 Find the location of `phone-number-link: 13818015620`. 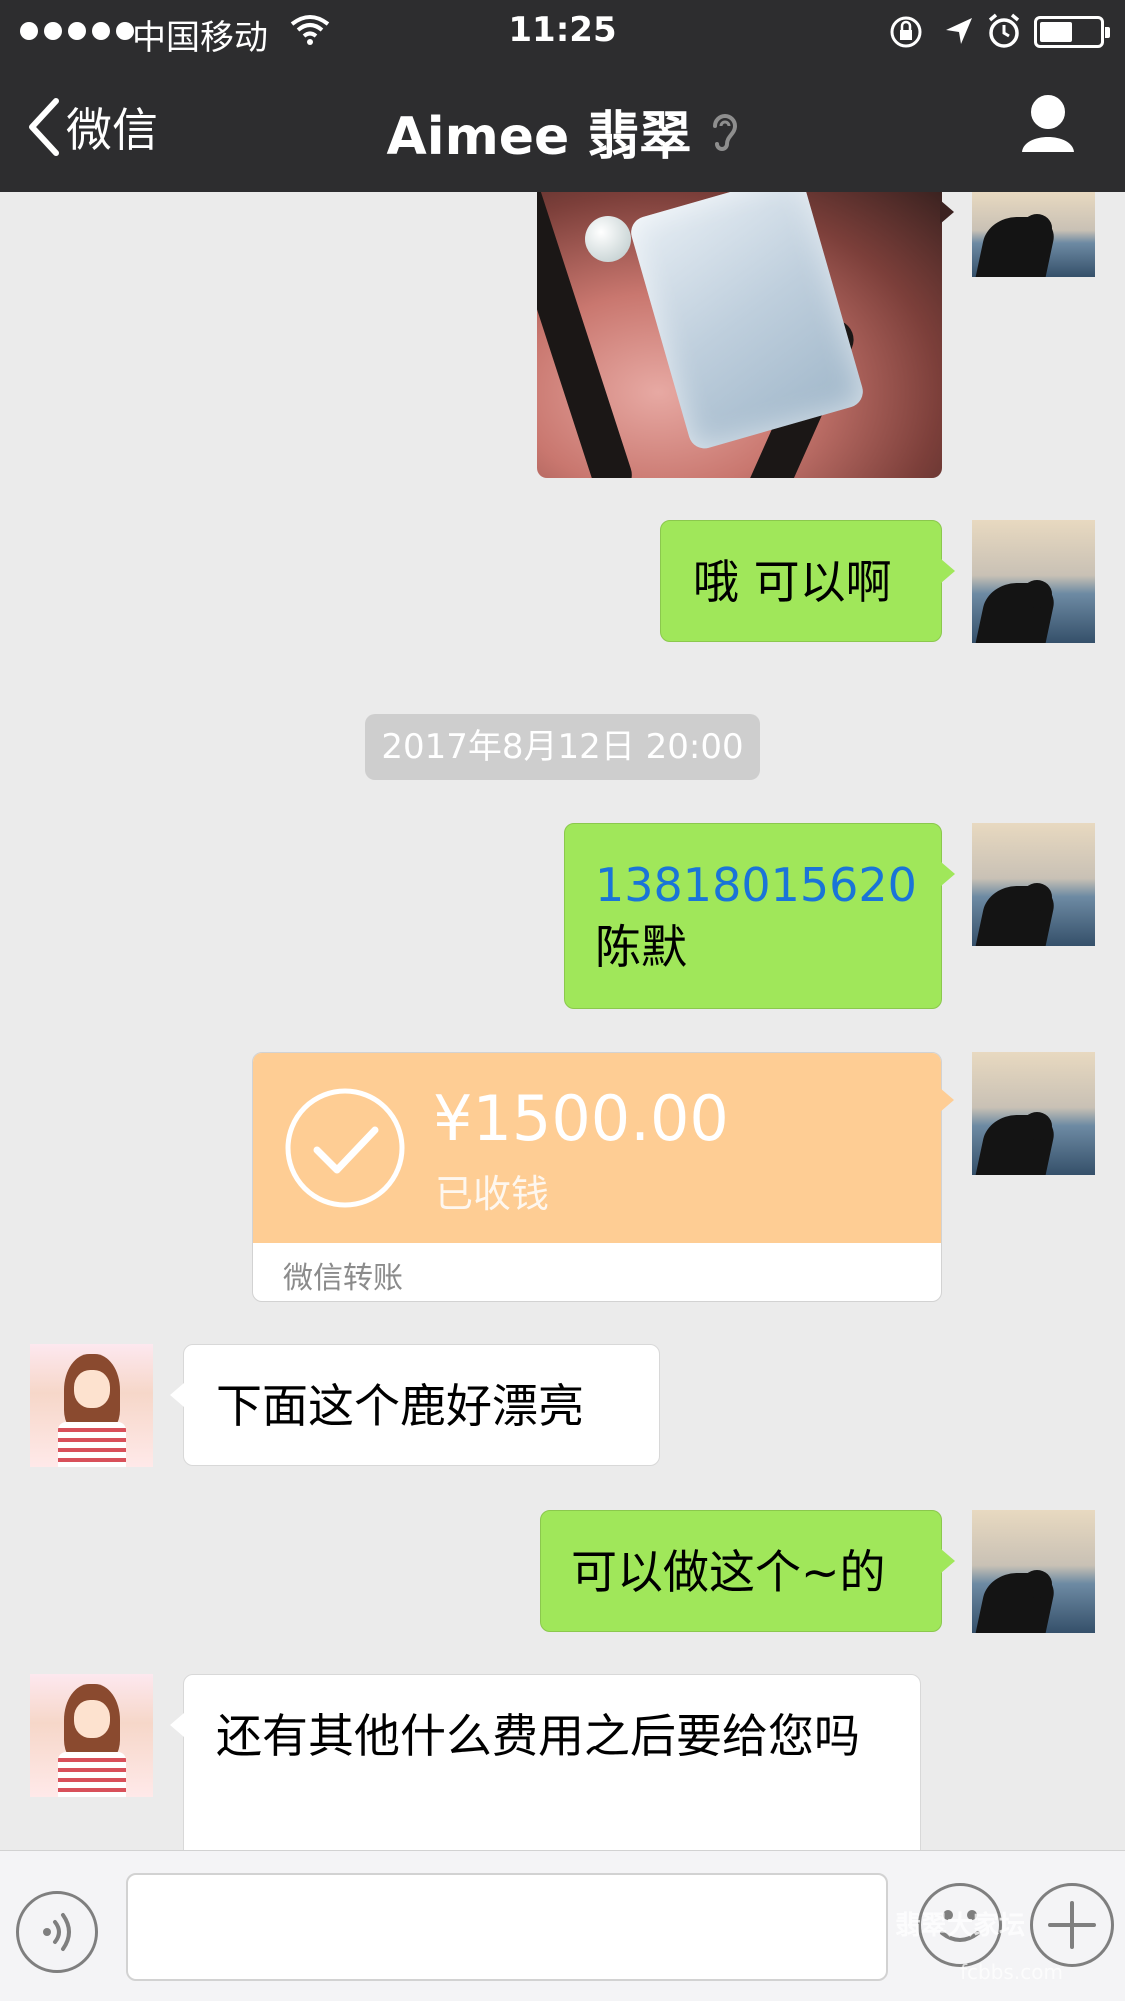

phone-number-link: 13818015620 is located at coordinates (768, 885).